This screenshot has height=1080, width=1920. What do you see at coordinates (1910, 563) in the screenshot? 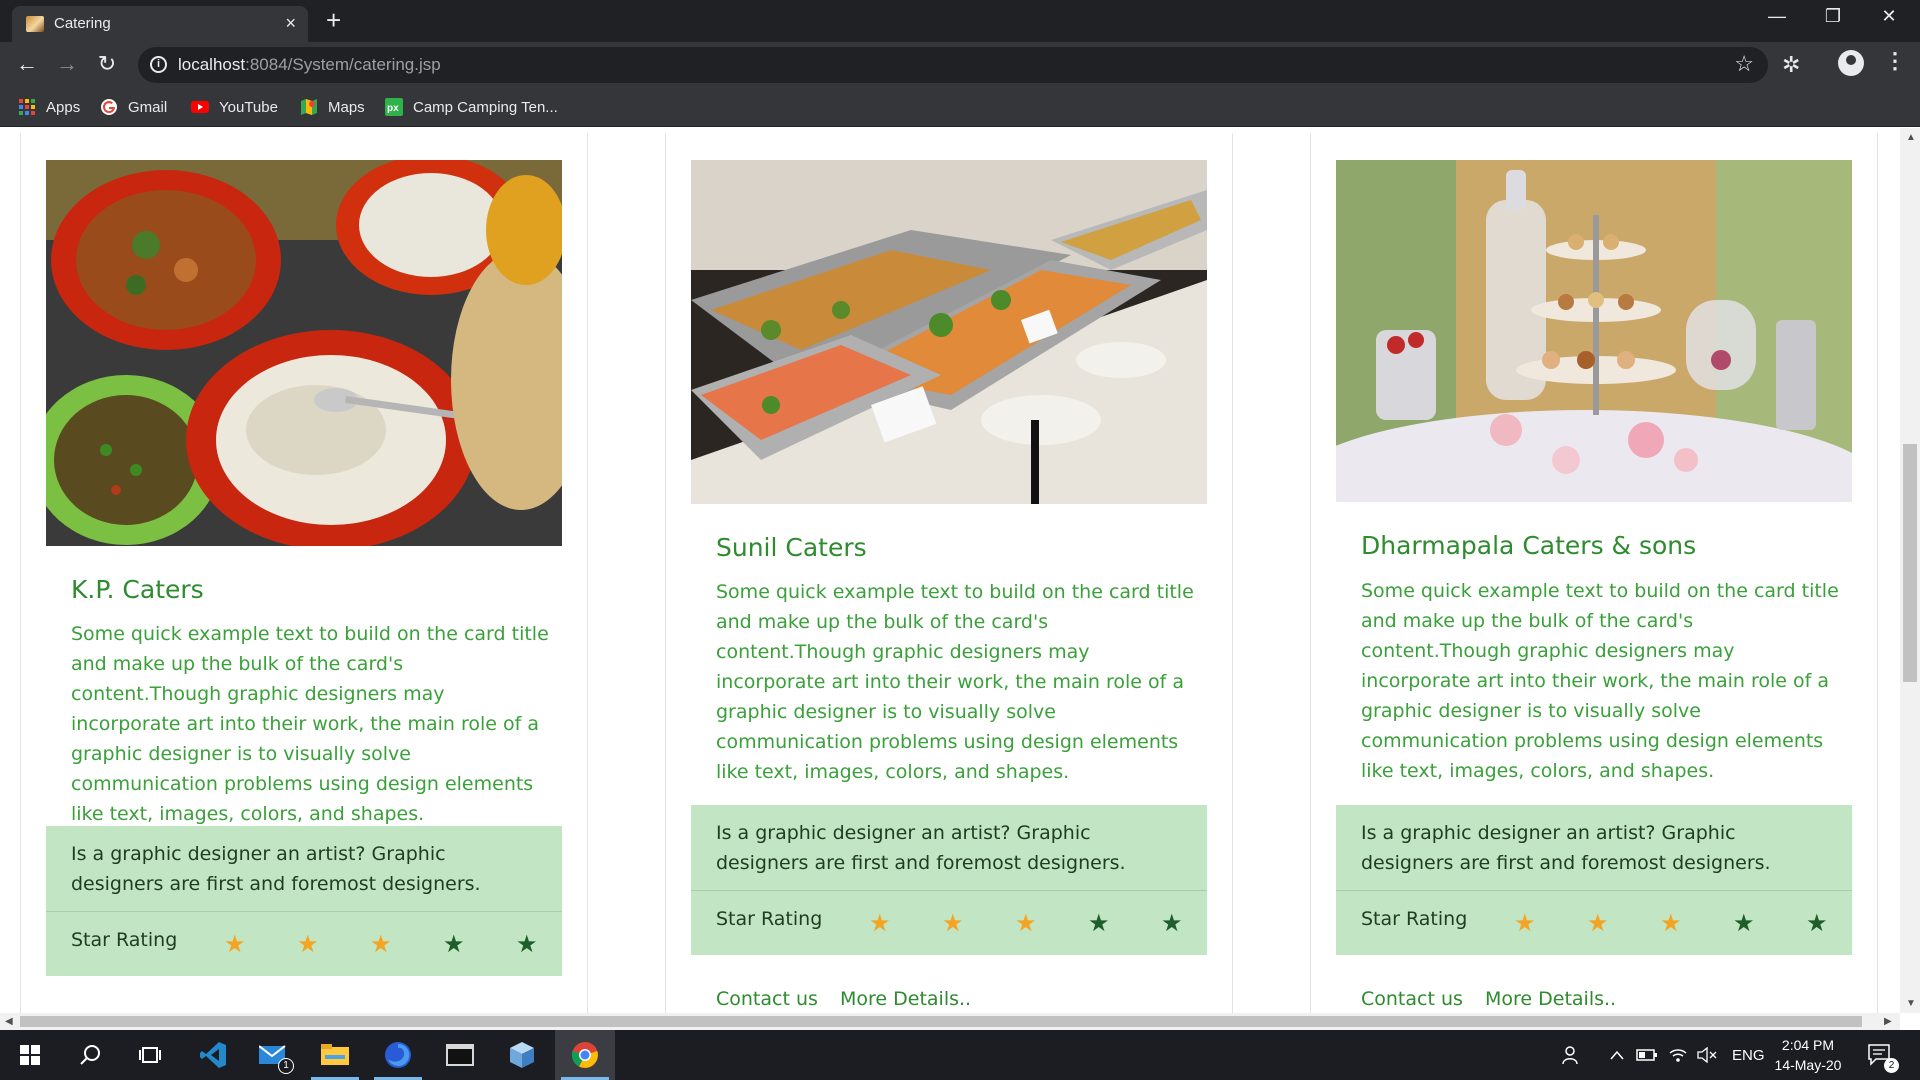
I see `vertical-scroll-thumb` at bounding box center [1910, 563].